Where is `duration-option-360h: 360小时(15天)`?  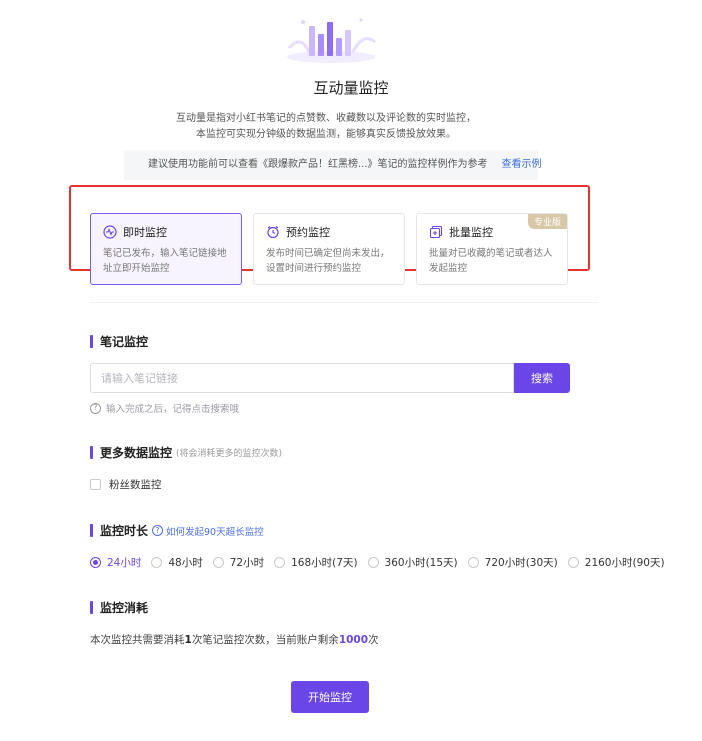 duration-option-360h: 360小时(15天) is located at coordinates (412, 562).